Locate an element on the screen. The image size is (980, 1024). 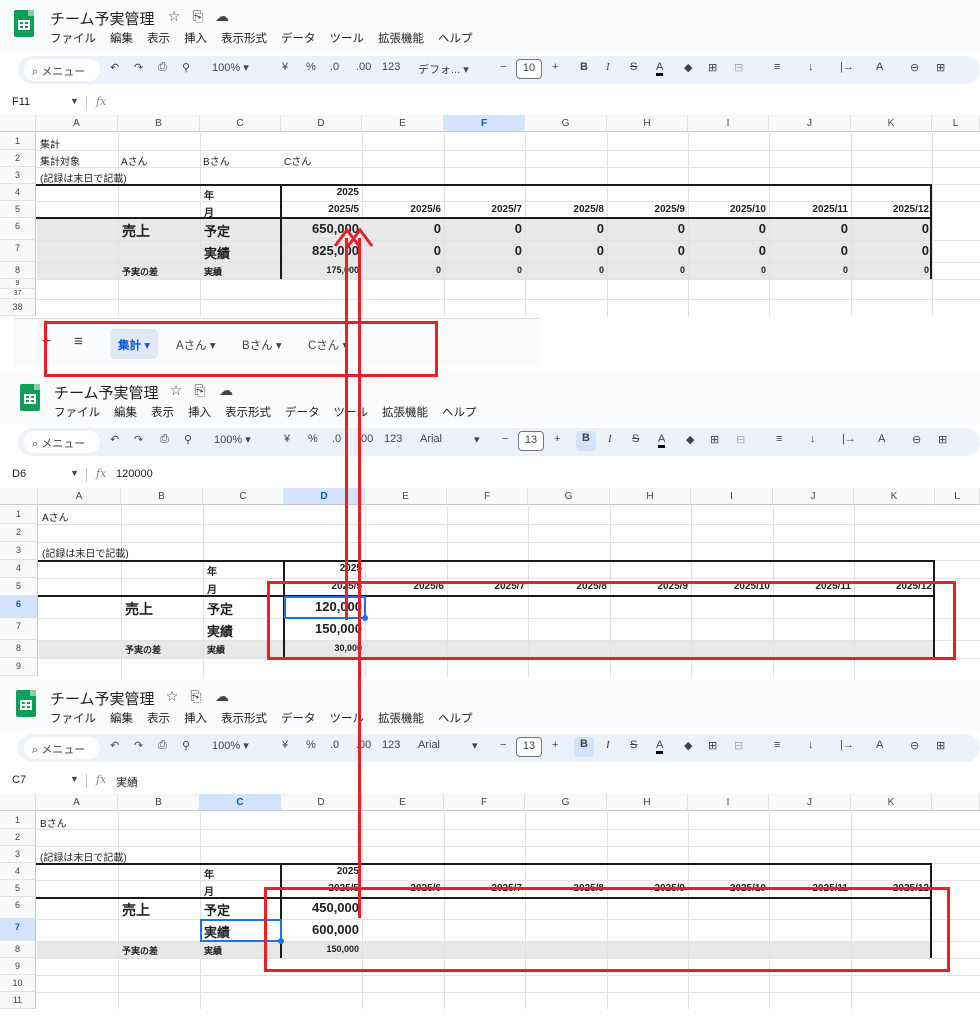
menu-format: 表示形式 is located at coordinates (244, 719).